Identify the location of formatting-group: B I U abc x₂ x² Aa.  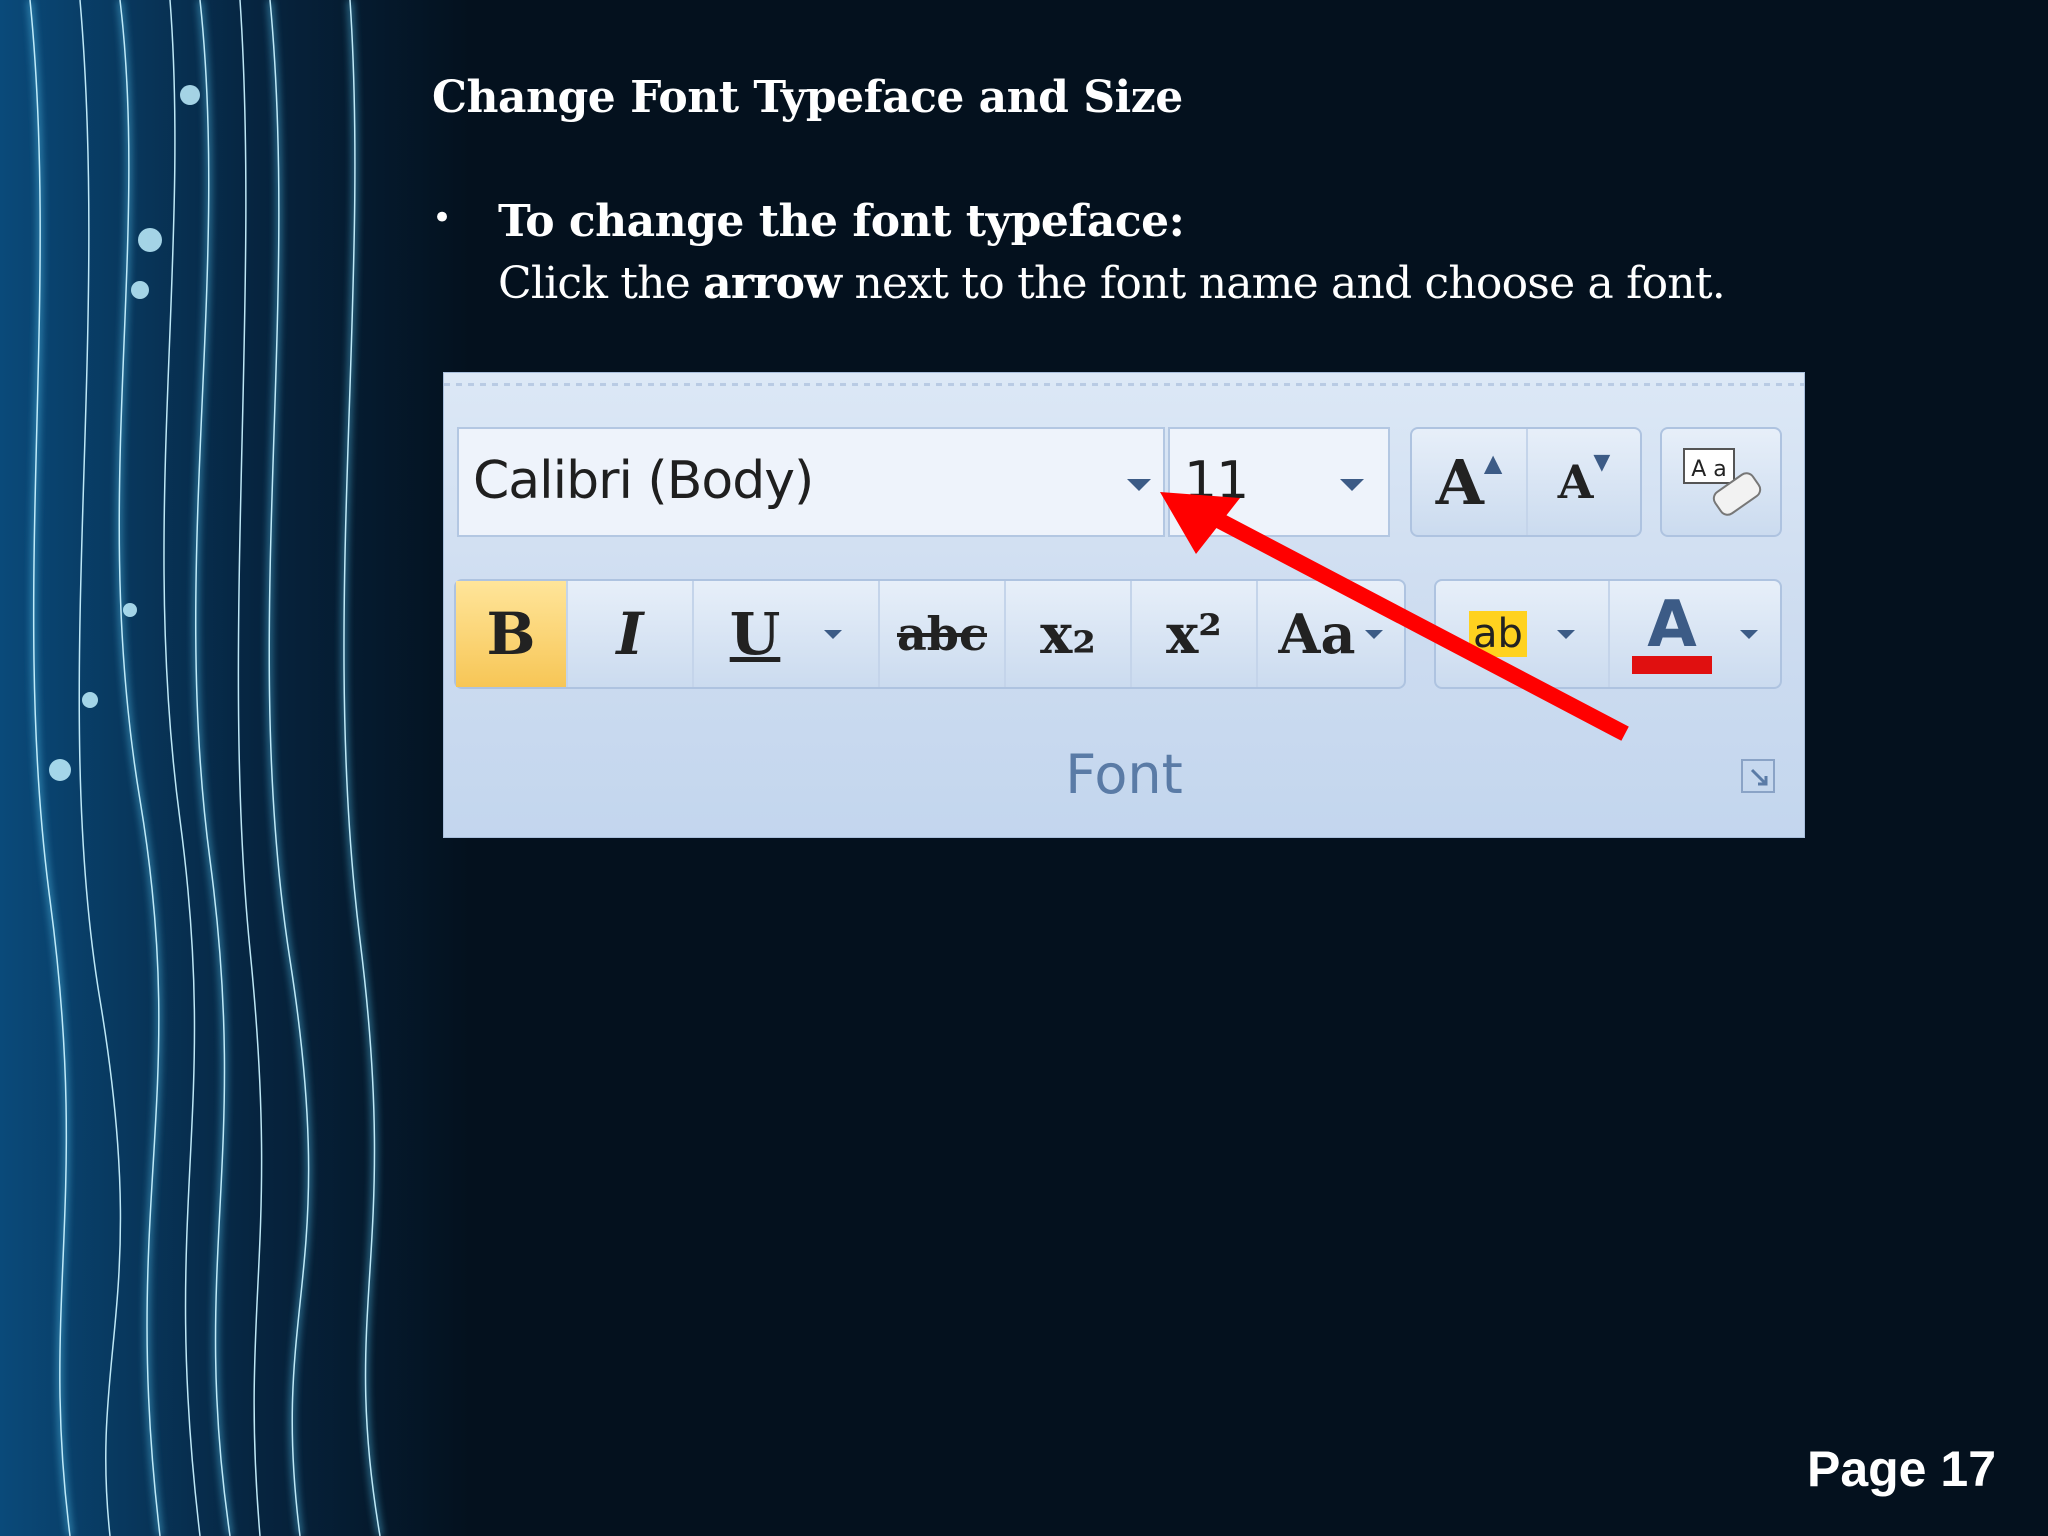
(930, 634).